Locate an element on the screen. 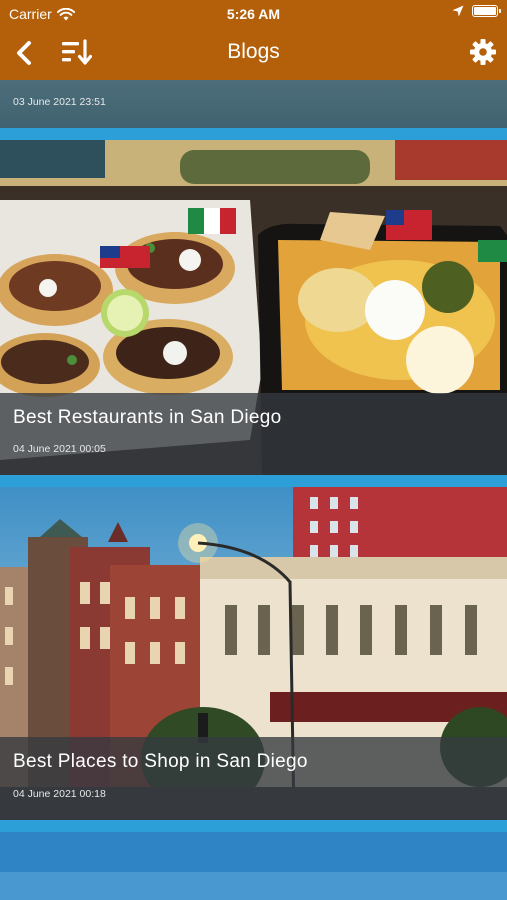 This screenshot has height=900, width=507. status-right-group is located at coordinates (476, 11).